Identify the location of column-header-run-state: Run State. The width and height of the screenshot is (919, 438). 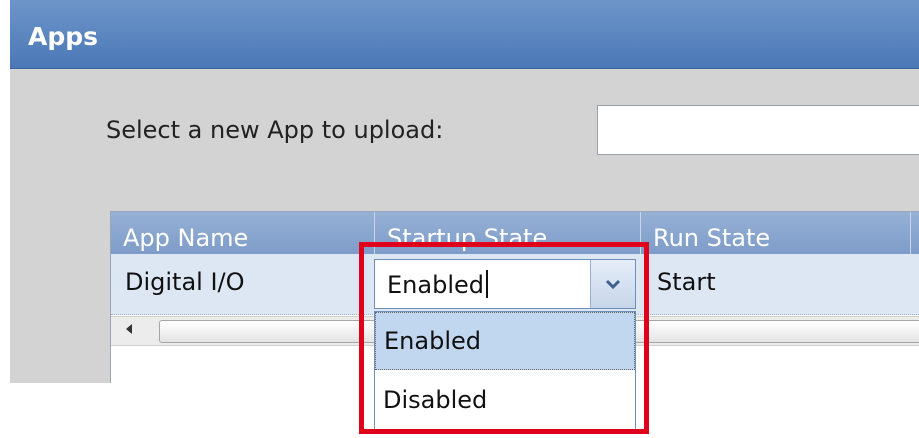
(776, 233).